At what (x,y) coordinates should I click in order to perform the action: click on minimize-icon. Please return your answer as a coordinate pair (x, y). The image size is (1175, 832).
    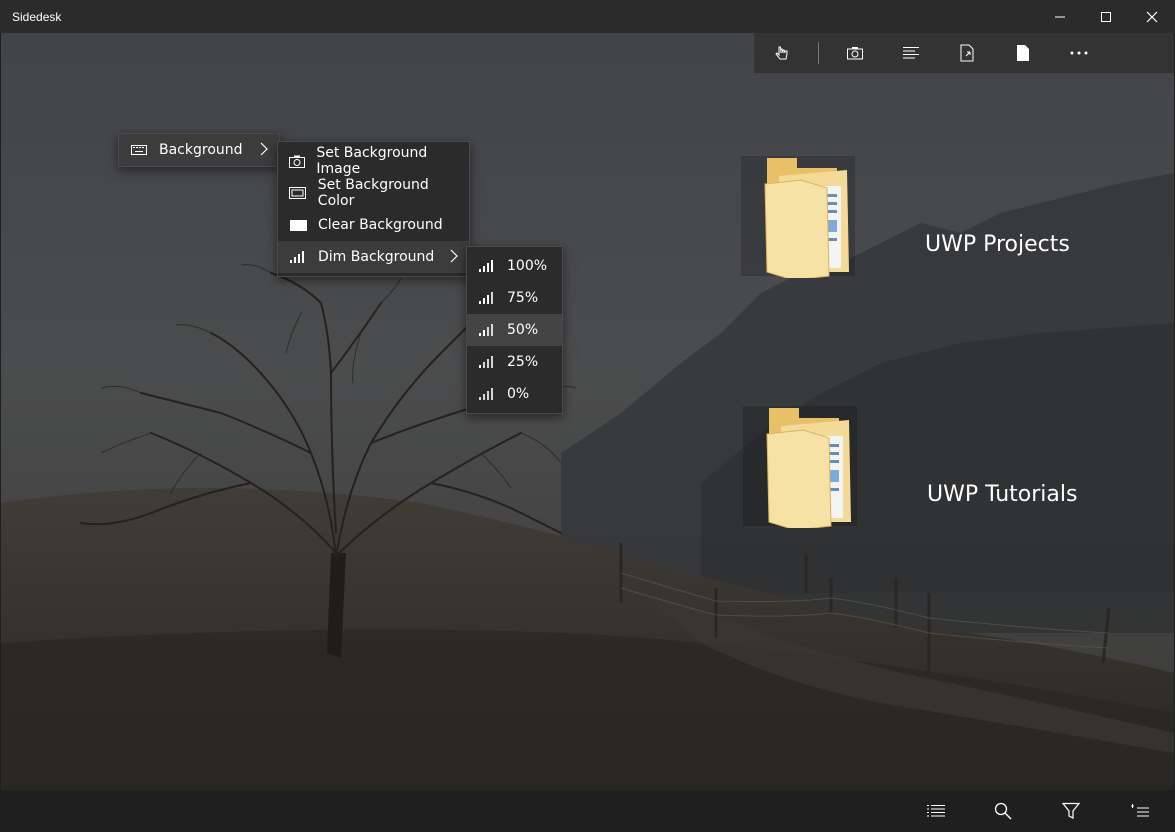
    Looking at the image, I should click on (1060, 16).